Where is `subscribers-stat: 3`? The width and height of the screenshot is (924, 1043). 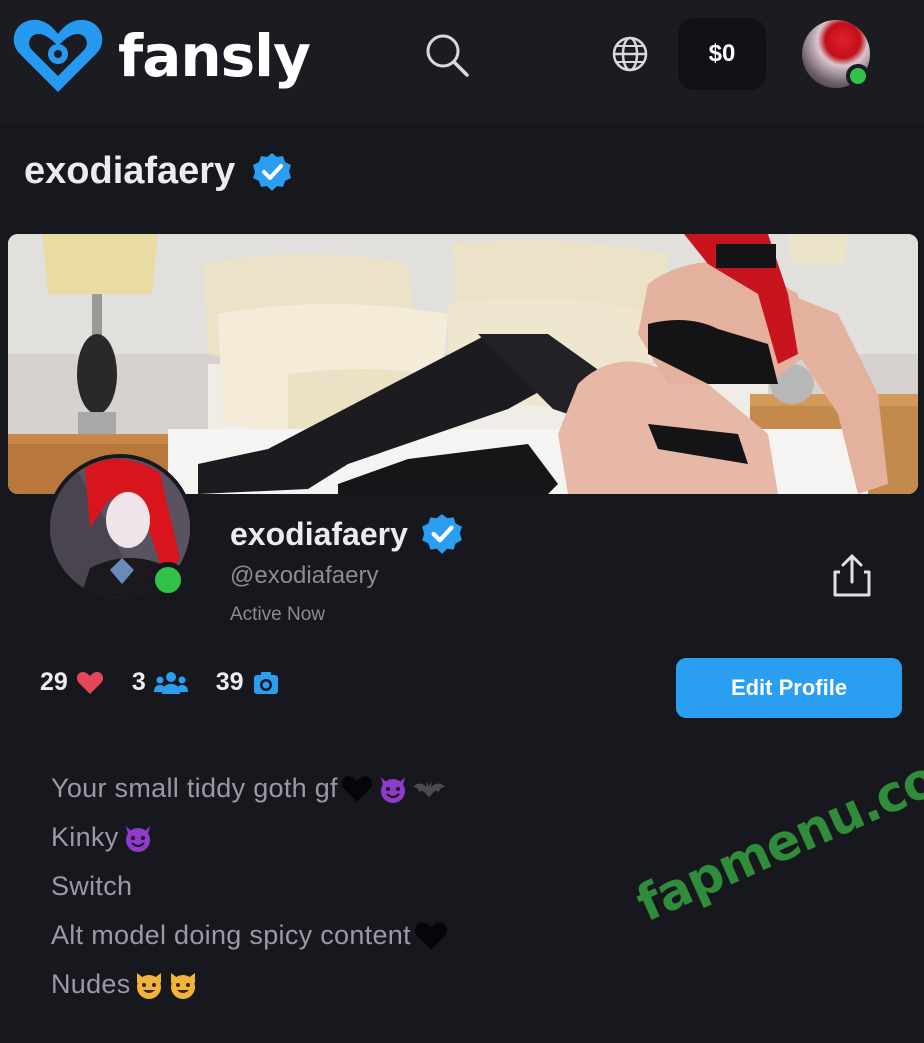
subscribers-stat: 3 is located at coordinates (160, 682).